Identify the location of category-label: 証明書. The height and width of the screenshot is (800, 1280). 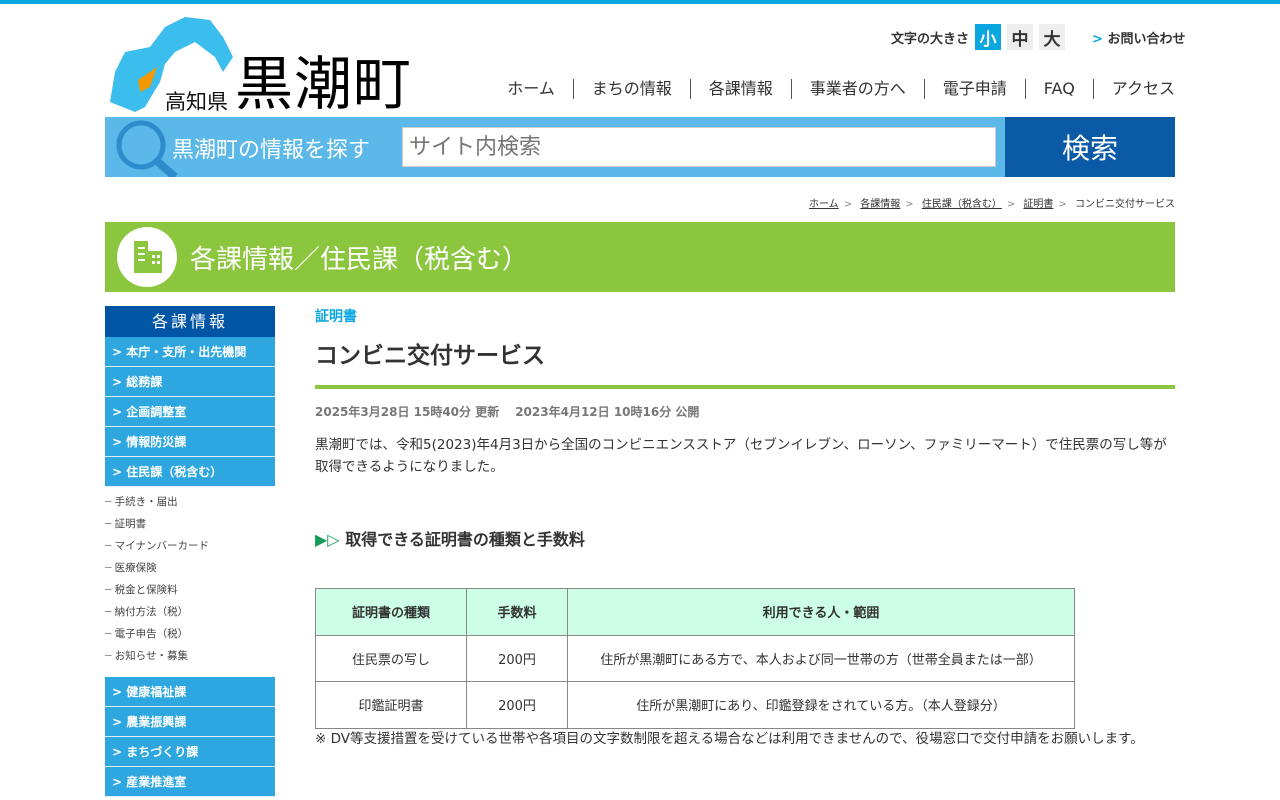
(336, 317).